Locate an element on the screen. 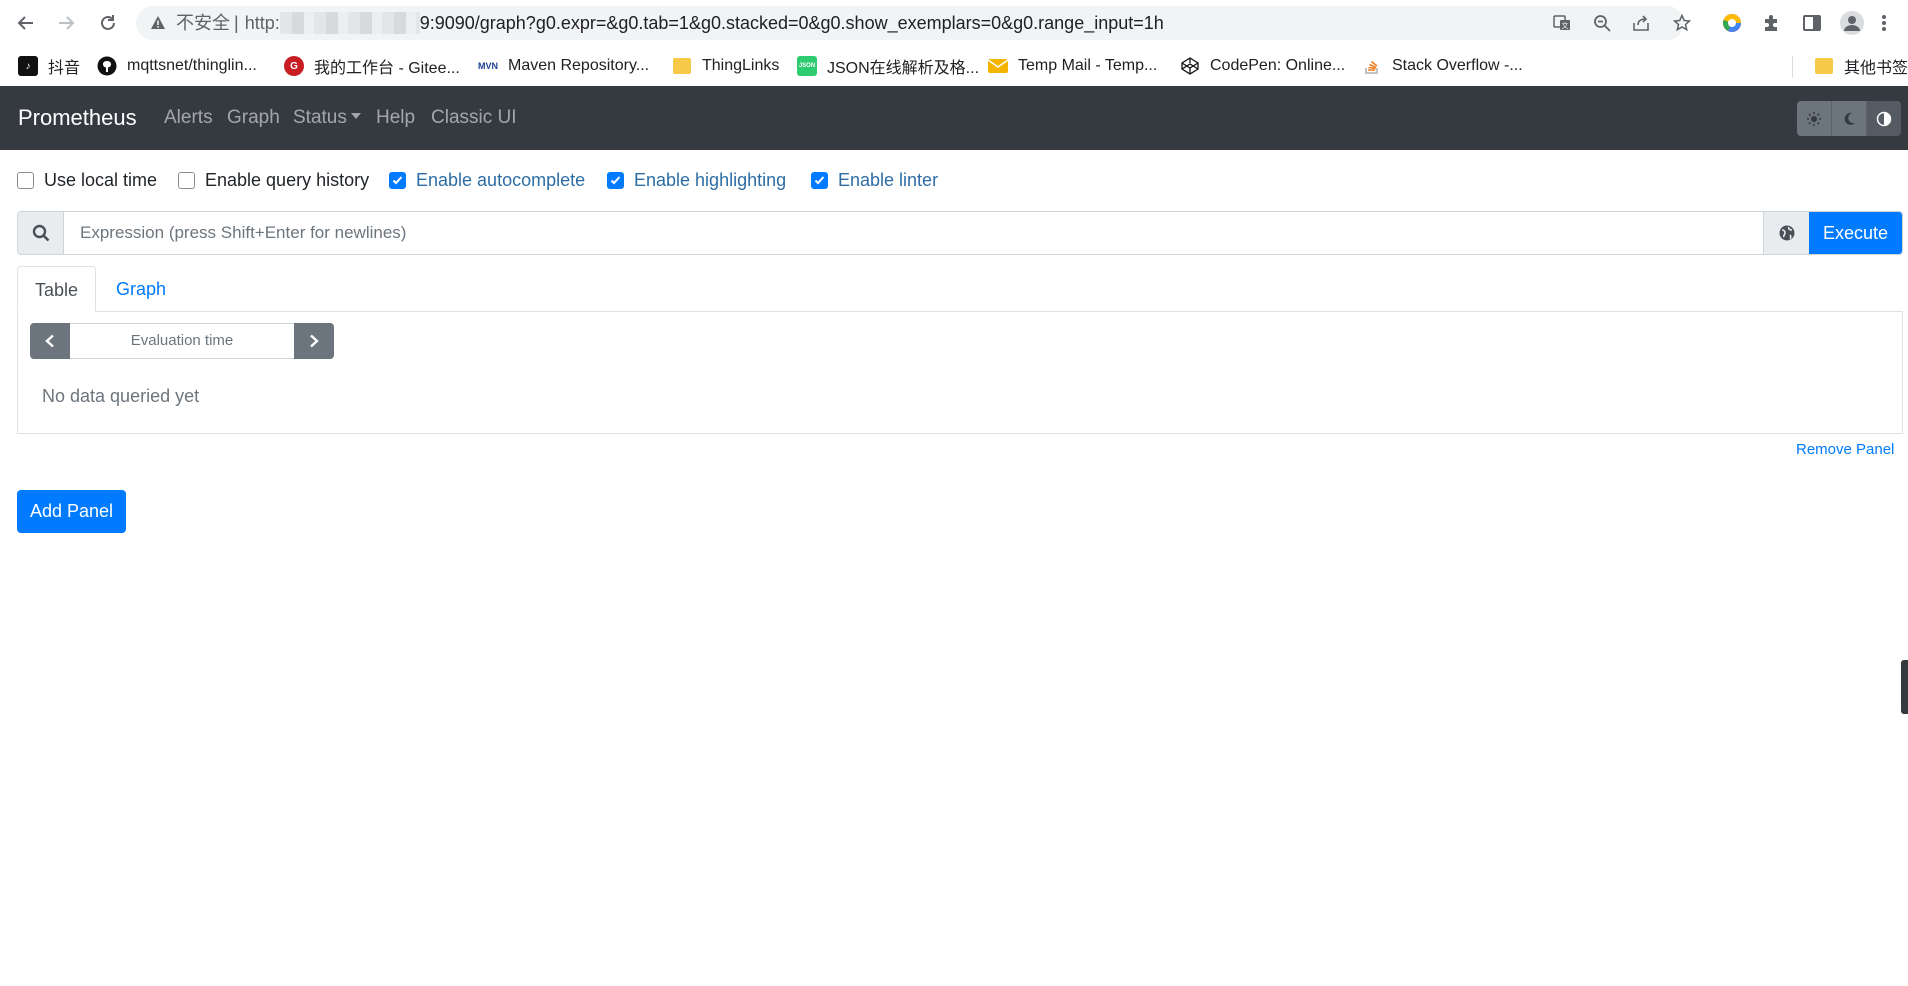 The image size is (1908, 986). globe-icon is located at coordinates (1786, 233).